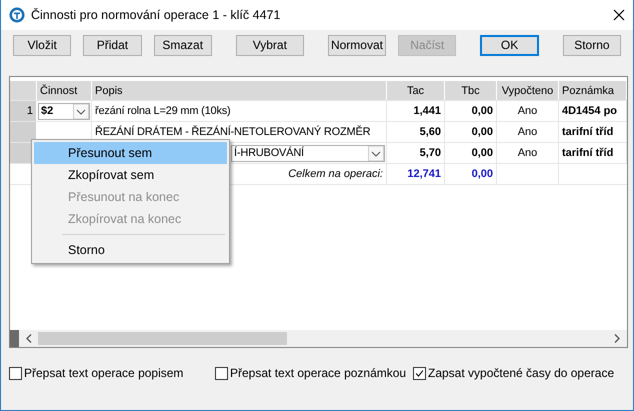 This screenshot has width=634, height=411. Describe the element at coordinates (130, 250) in the screenshot. I see `menu-item: Storno` at that location.